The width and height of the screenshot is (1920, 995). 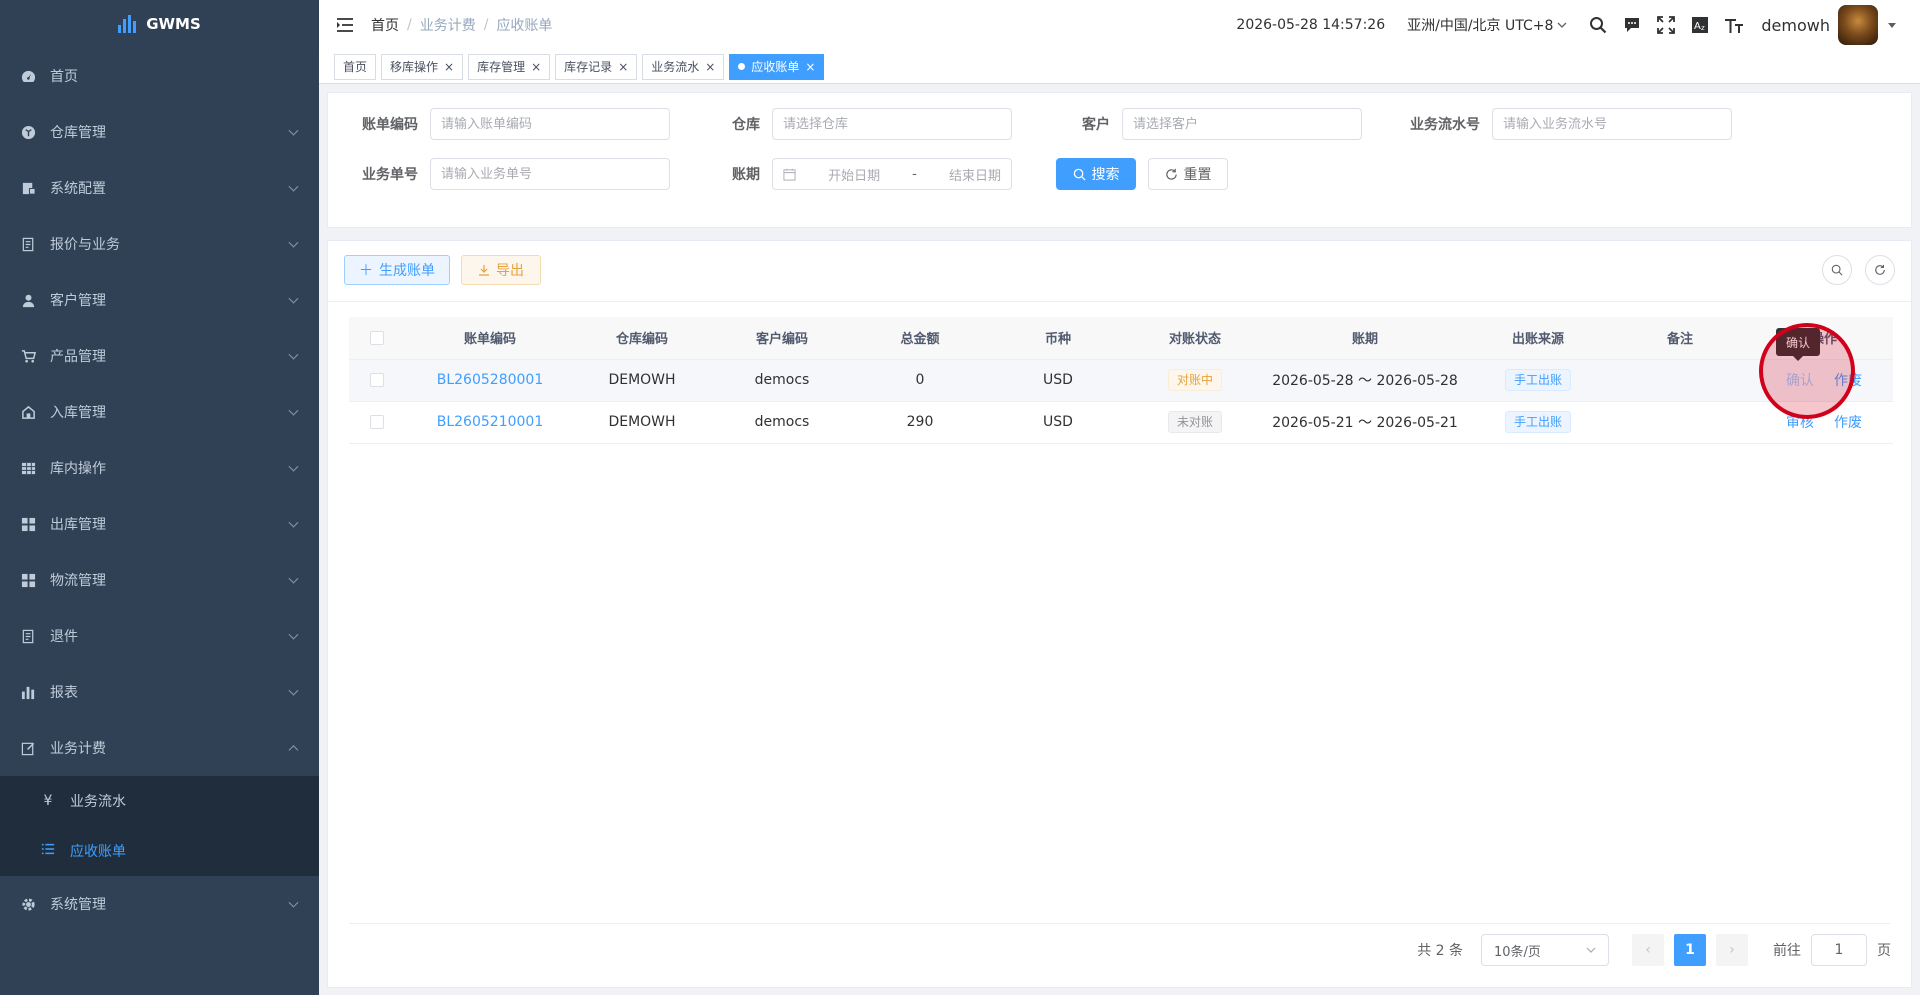 I want to click on toggle-search-button, so click(x=1837, y=270).